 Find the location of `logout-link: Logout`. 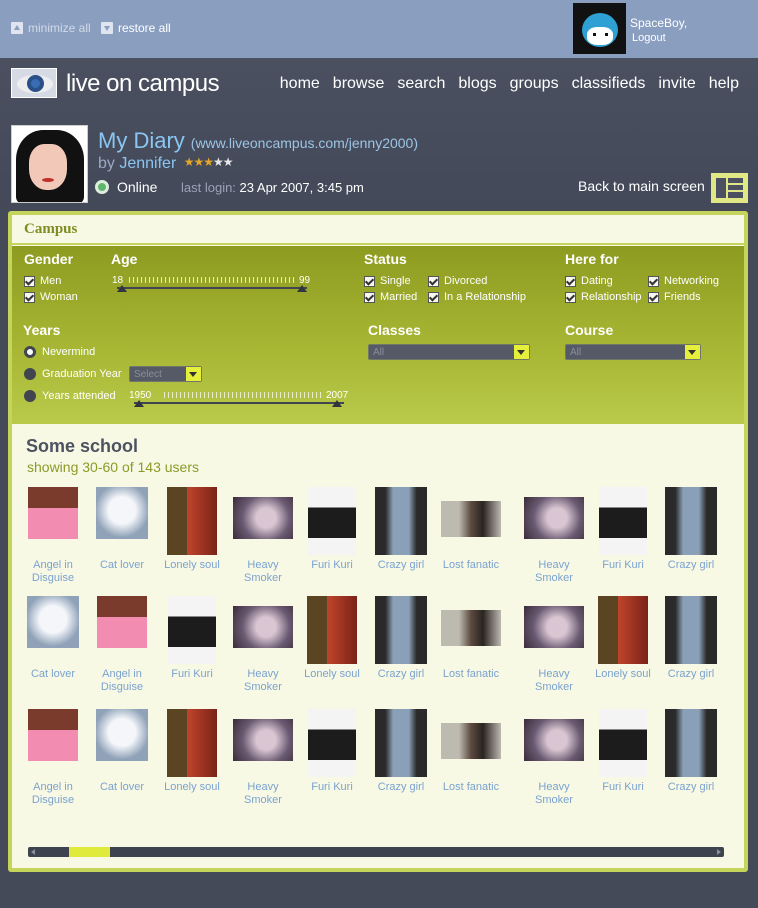

logout-link: Logout is located at coordinates (649, 38).